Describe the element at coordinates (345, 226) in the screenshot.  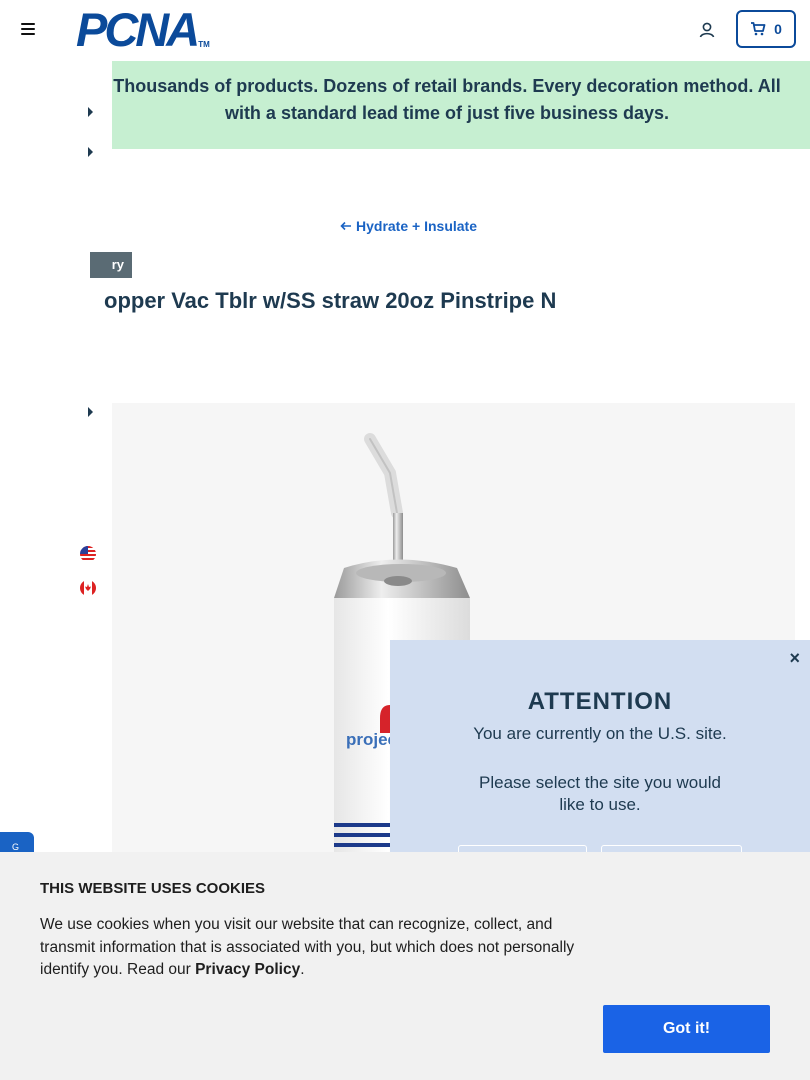
I see `arrow-left-icon` at that location.